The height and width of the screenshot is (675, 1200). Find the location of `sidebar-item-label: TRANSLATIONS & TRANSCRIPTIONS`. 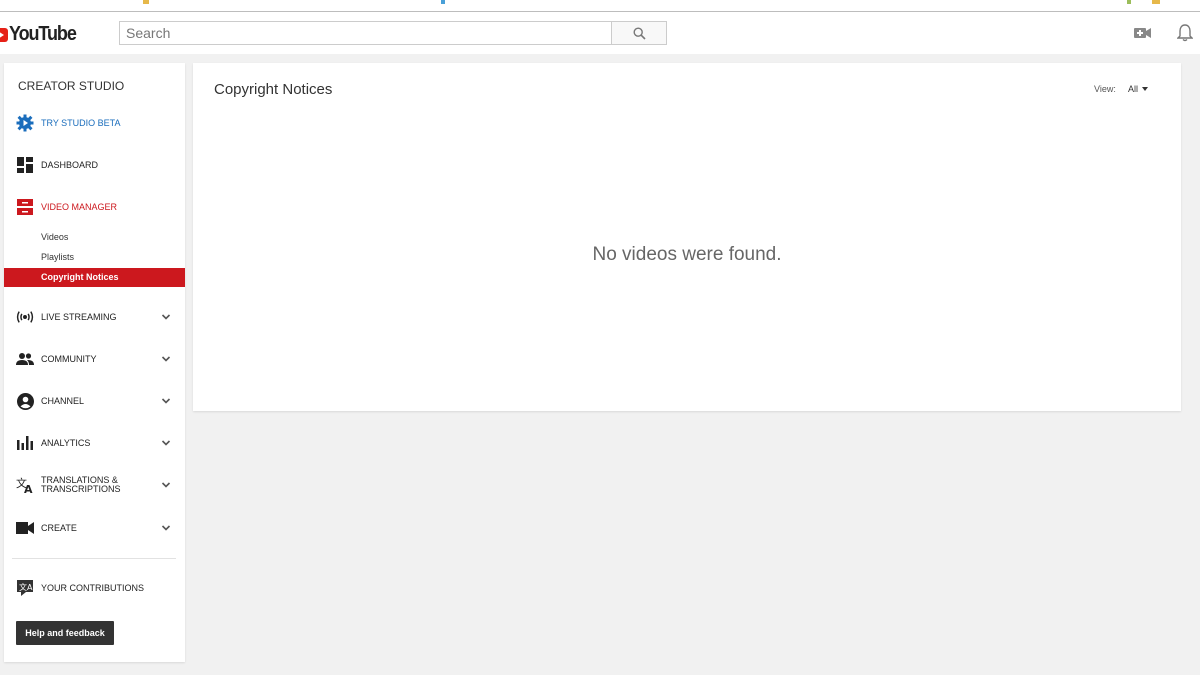

sidebar-item-label: TRANSLATIONS & TRANSCRIPTIONS is located at coordinates (81, 484).